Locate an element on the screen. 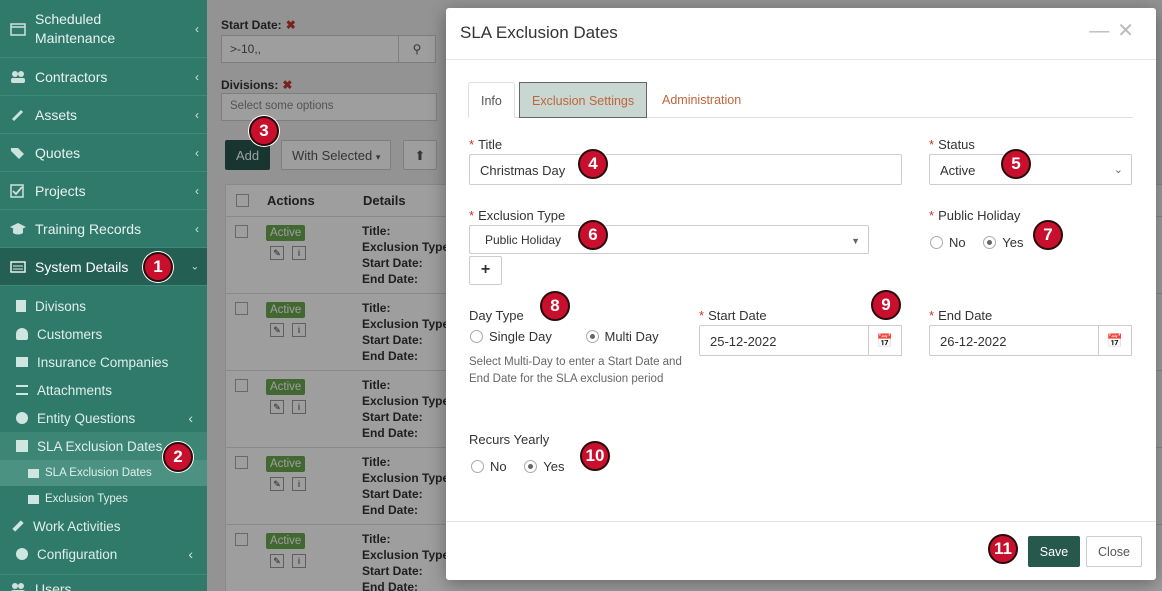 The height and width of the screenshot is (591, 1162). sidebar-subitem-label: Entity Questions is located at coordinates (86, 418).